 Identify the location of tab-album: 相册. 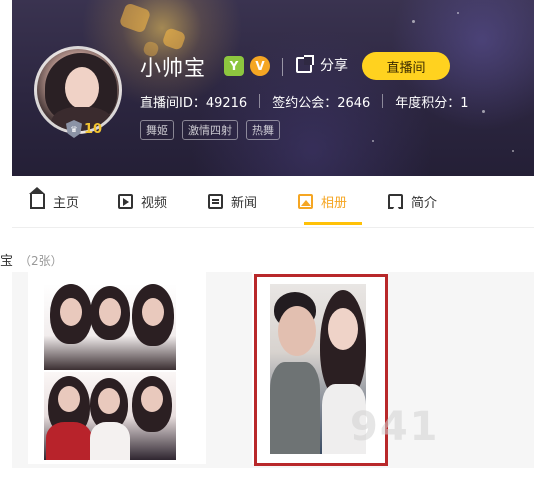
(322, 201).